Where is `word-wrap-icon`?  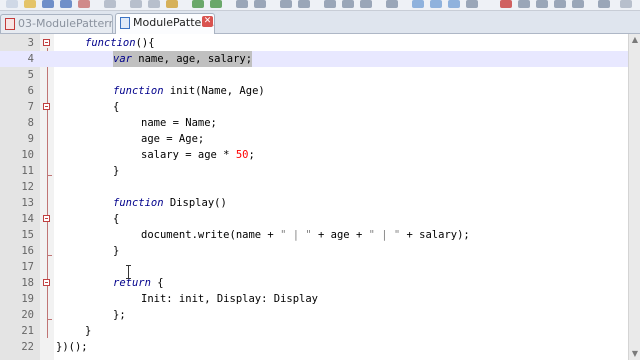
word-wrap-icon is located at coordinates (348, 4).